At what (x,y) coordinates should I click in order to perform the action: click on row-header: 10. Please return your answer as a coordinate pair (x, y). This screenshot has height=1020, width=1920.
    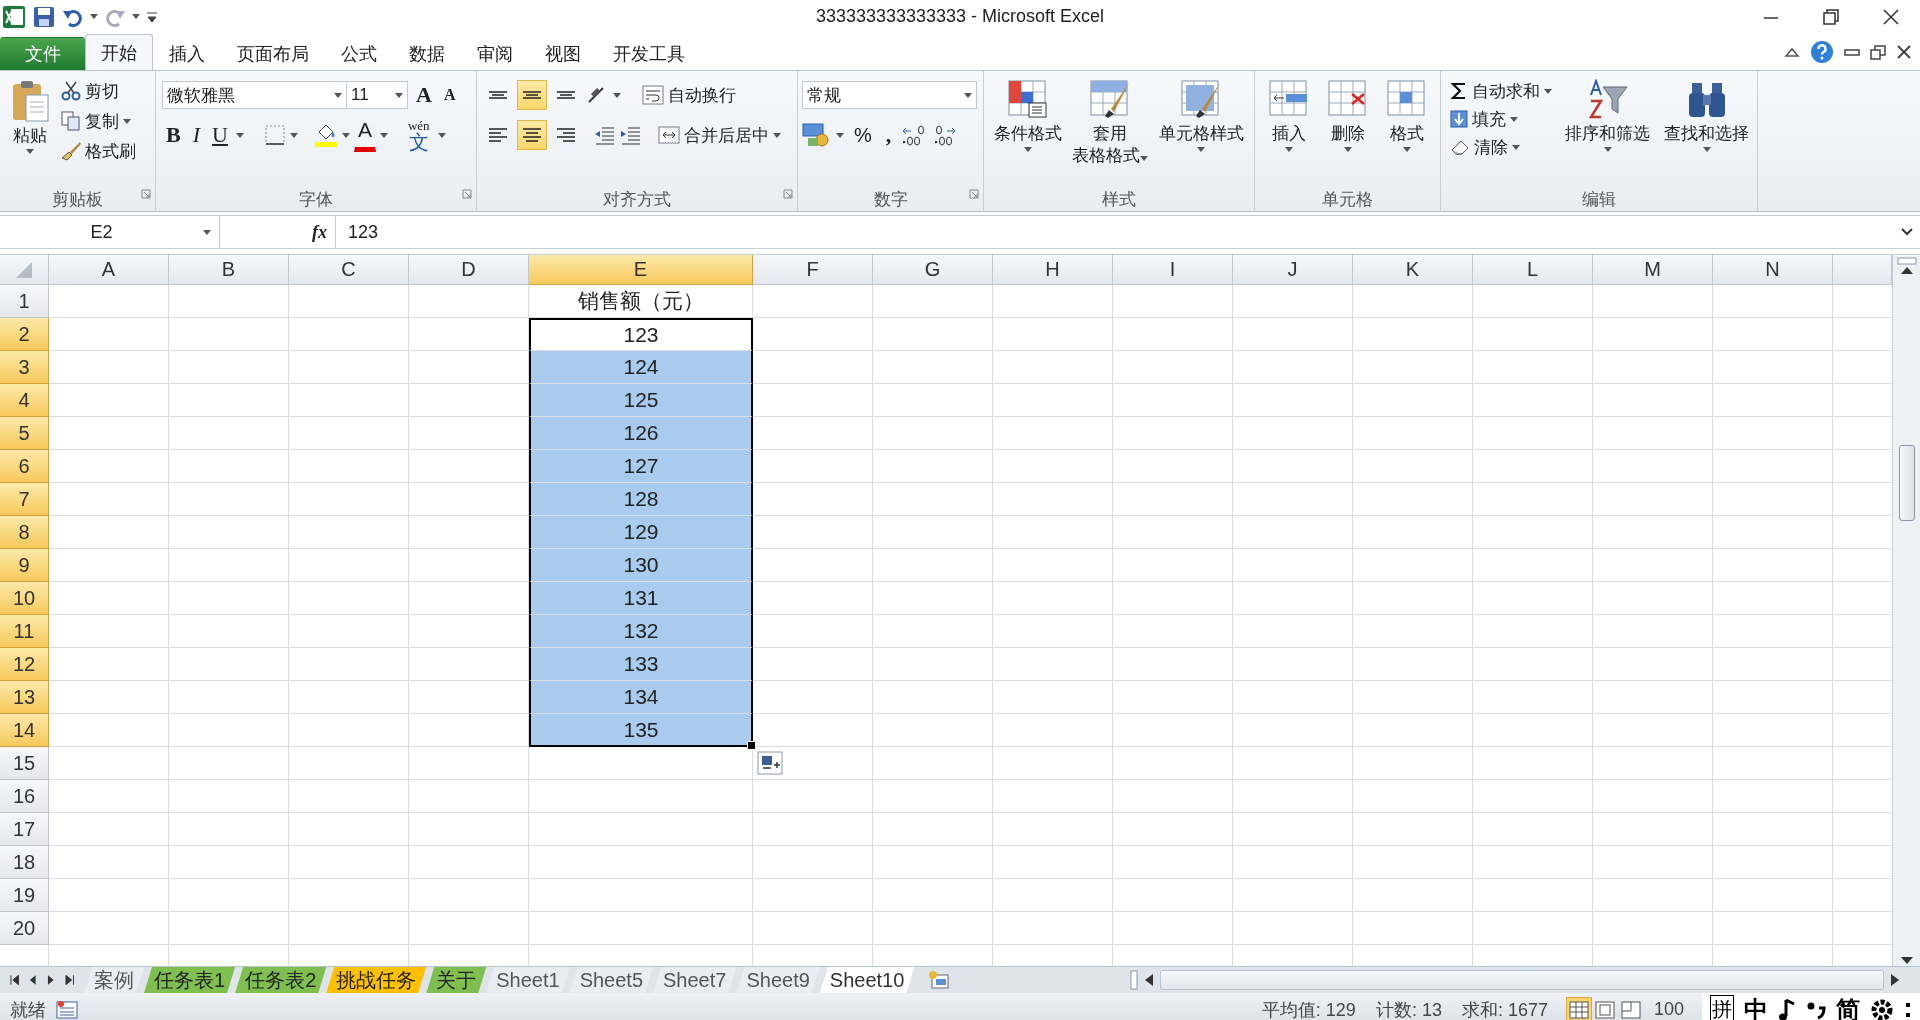
    Looking at the image, I should click on (24, 598).